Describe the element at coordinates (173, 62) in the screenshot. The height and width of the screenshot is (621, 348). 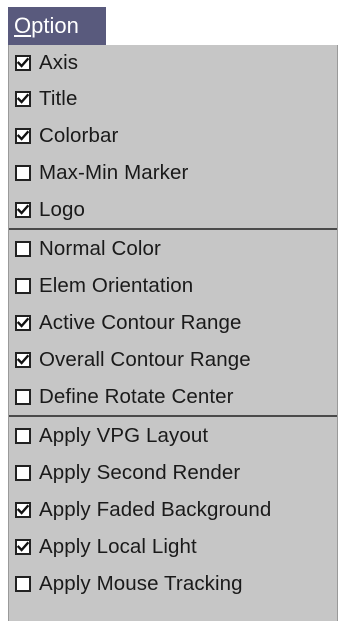
I see `menu-item-axis: Axis` at that location.